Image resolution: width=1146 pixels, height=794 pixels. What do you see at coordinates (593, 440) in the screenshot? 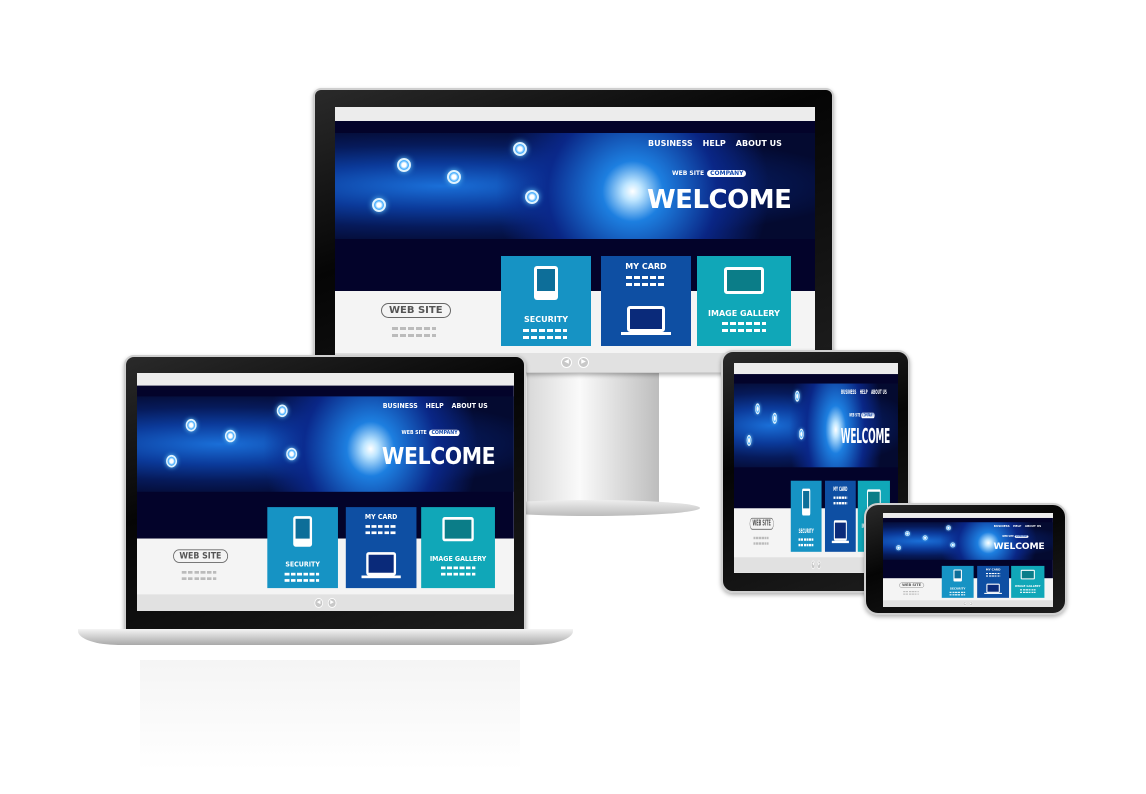
I see `monitor-stand-neck` at bounding box center [593, 440].